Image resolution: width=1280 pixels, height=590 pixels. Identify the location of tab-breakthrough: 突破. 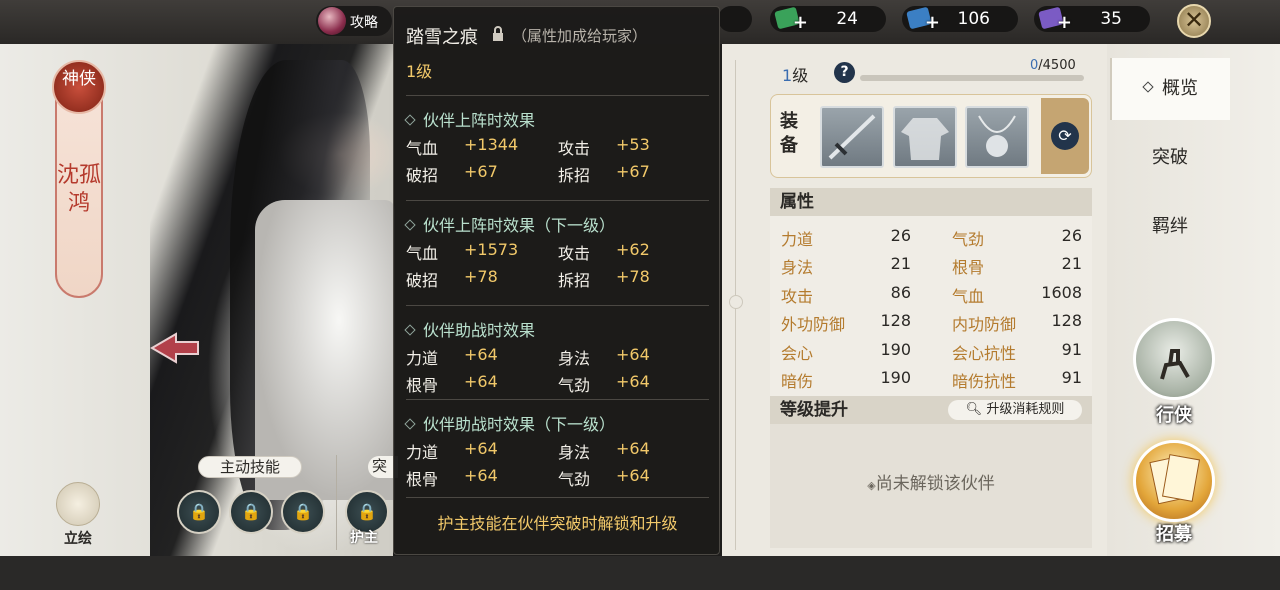
(1170, 158).